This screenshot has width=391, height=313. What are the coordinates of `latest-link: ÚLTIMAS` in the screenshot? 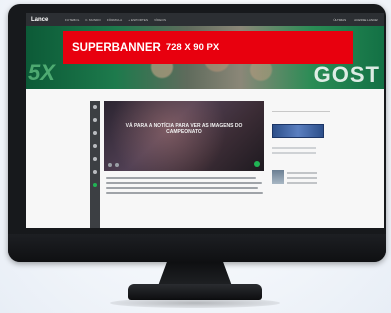 It's located at (339, 20).